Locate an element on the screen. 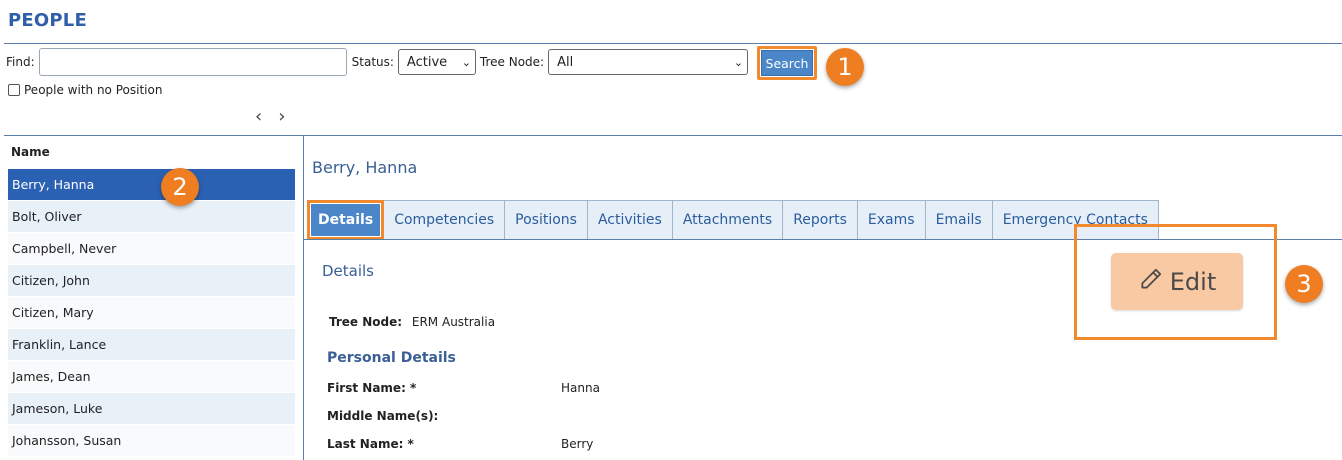 Image resolution: width=1342 pixels, height=460 pixels. title-divider is located at coordinates (673, 43).